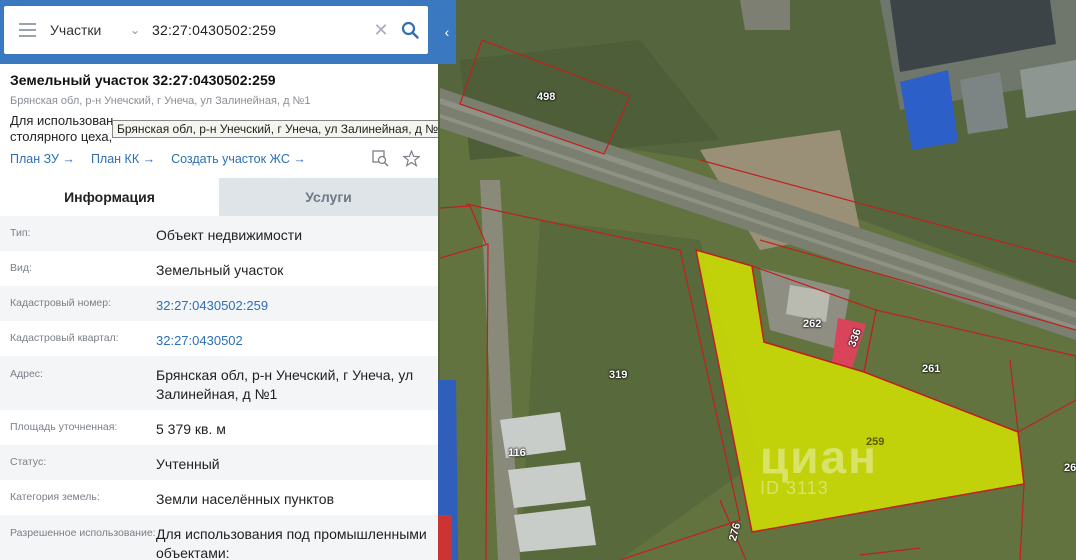 Image resolution: width=1076 pixels, height=560 pixels. I want to click on row-label: Вид:, so click(21, 268).